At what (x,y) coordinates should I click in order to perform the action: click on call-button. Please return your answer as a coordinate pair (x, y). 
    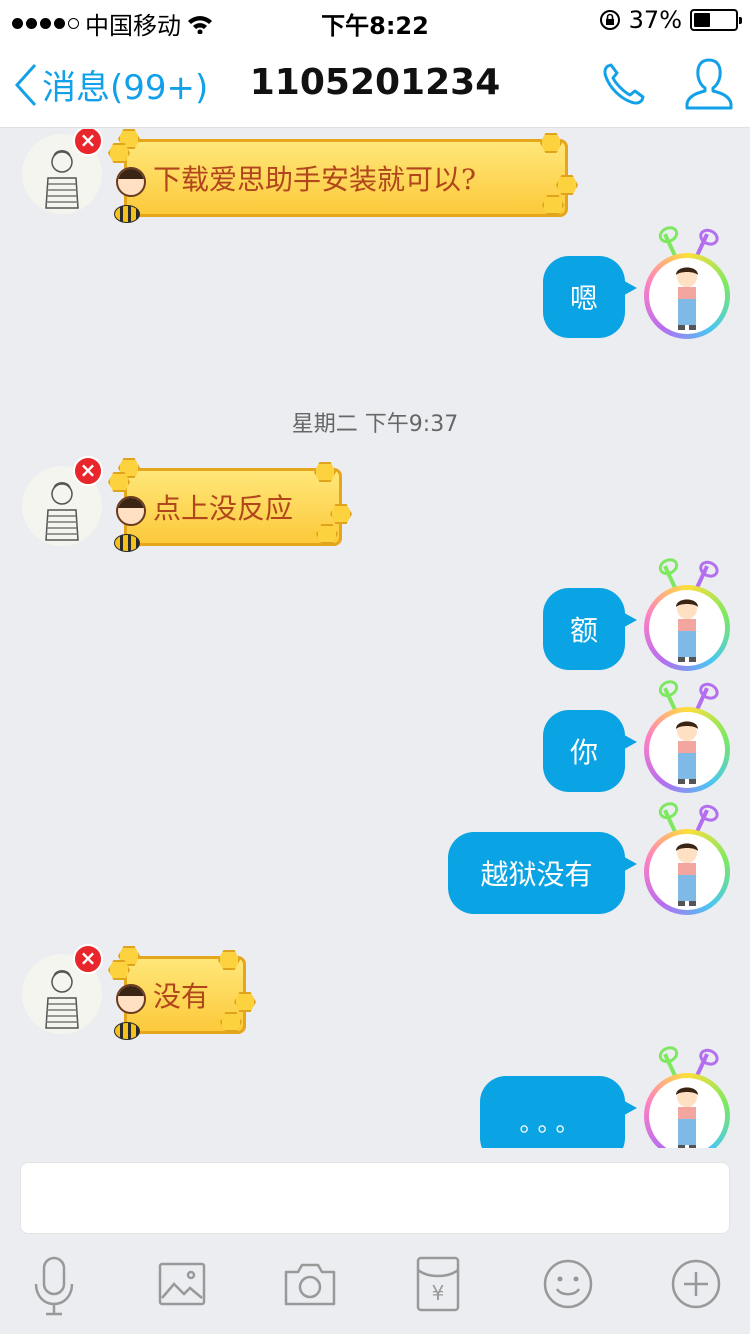
    Looking at the image, I should click on (624, 86).